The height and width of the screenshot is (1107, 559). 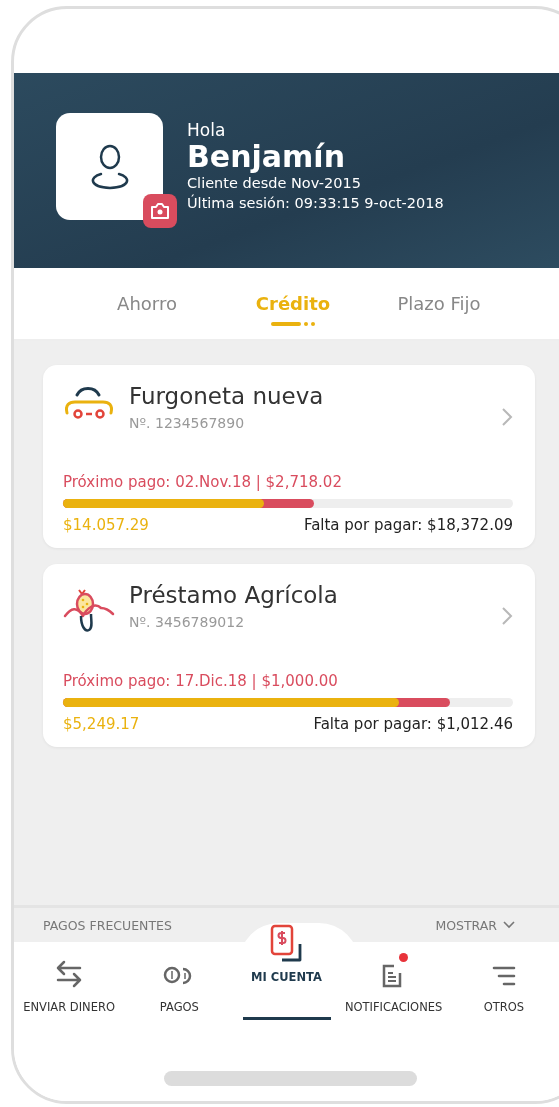 What do you see at coordinates (274, 183) in the screenshot?
I see `client-since-text: Cliente desde Nov-2015` at bounding box center [274, 183].